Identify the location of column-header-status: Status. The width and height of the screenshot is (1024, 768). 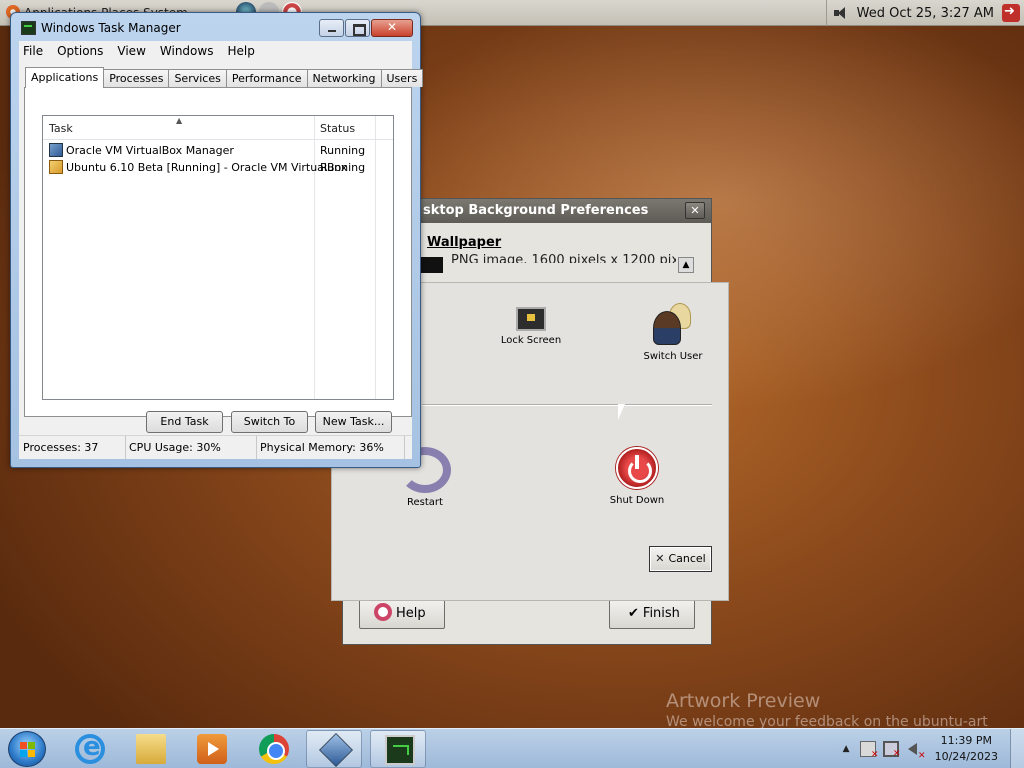
(337, 128).